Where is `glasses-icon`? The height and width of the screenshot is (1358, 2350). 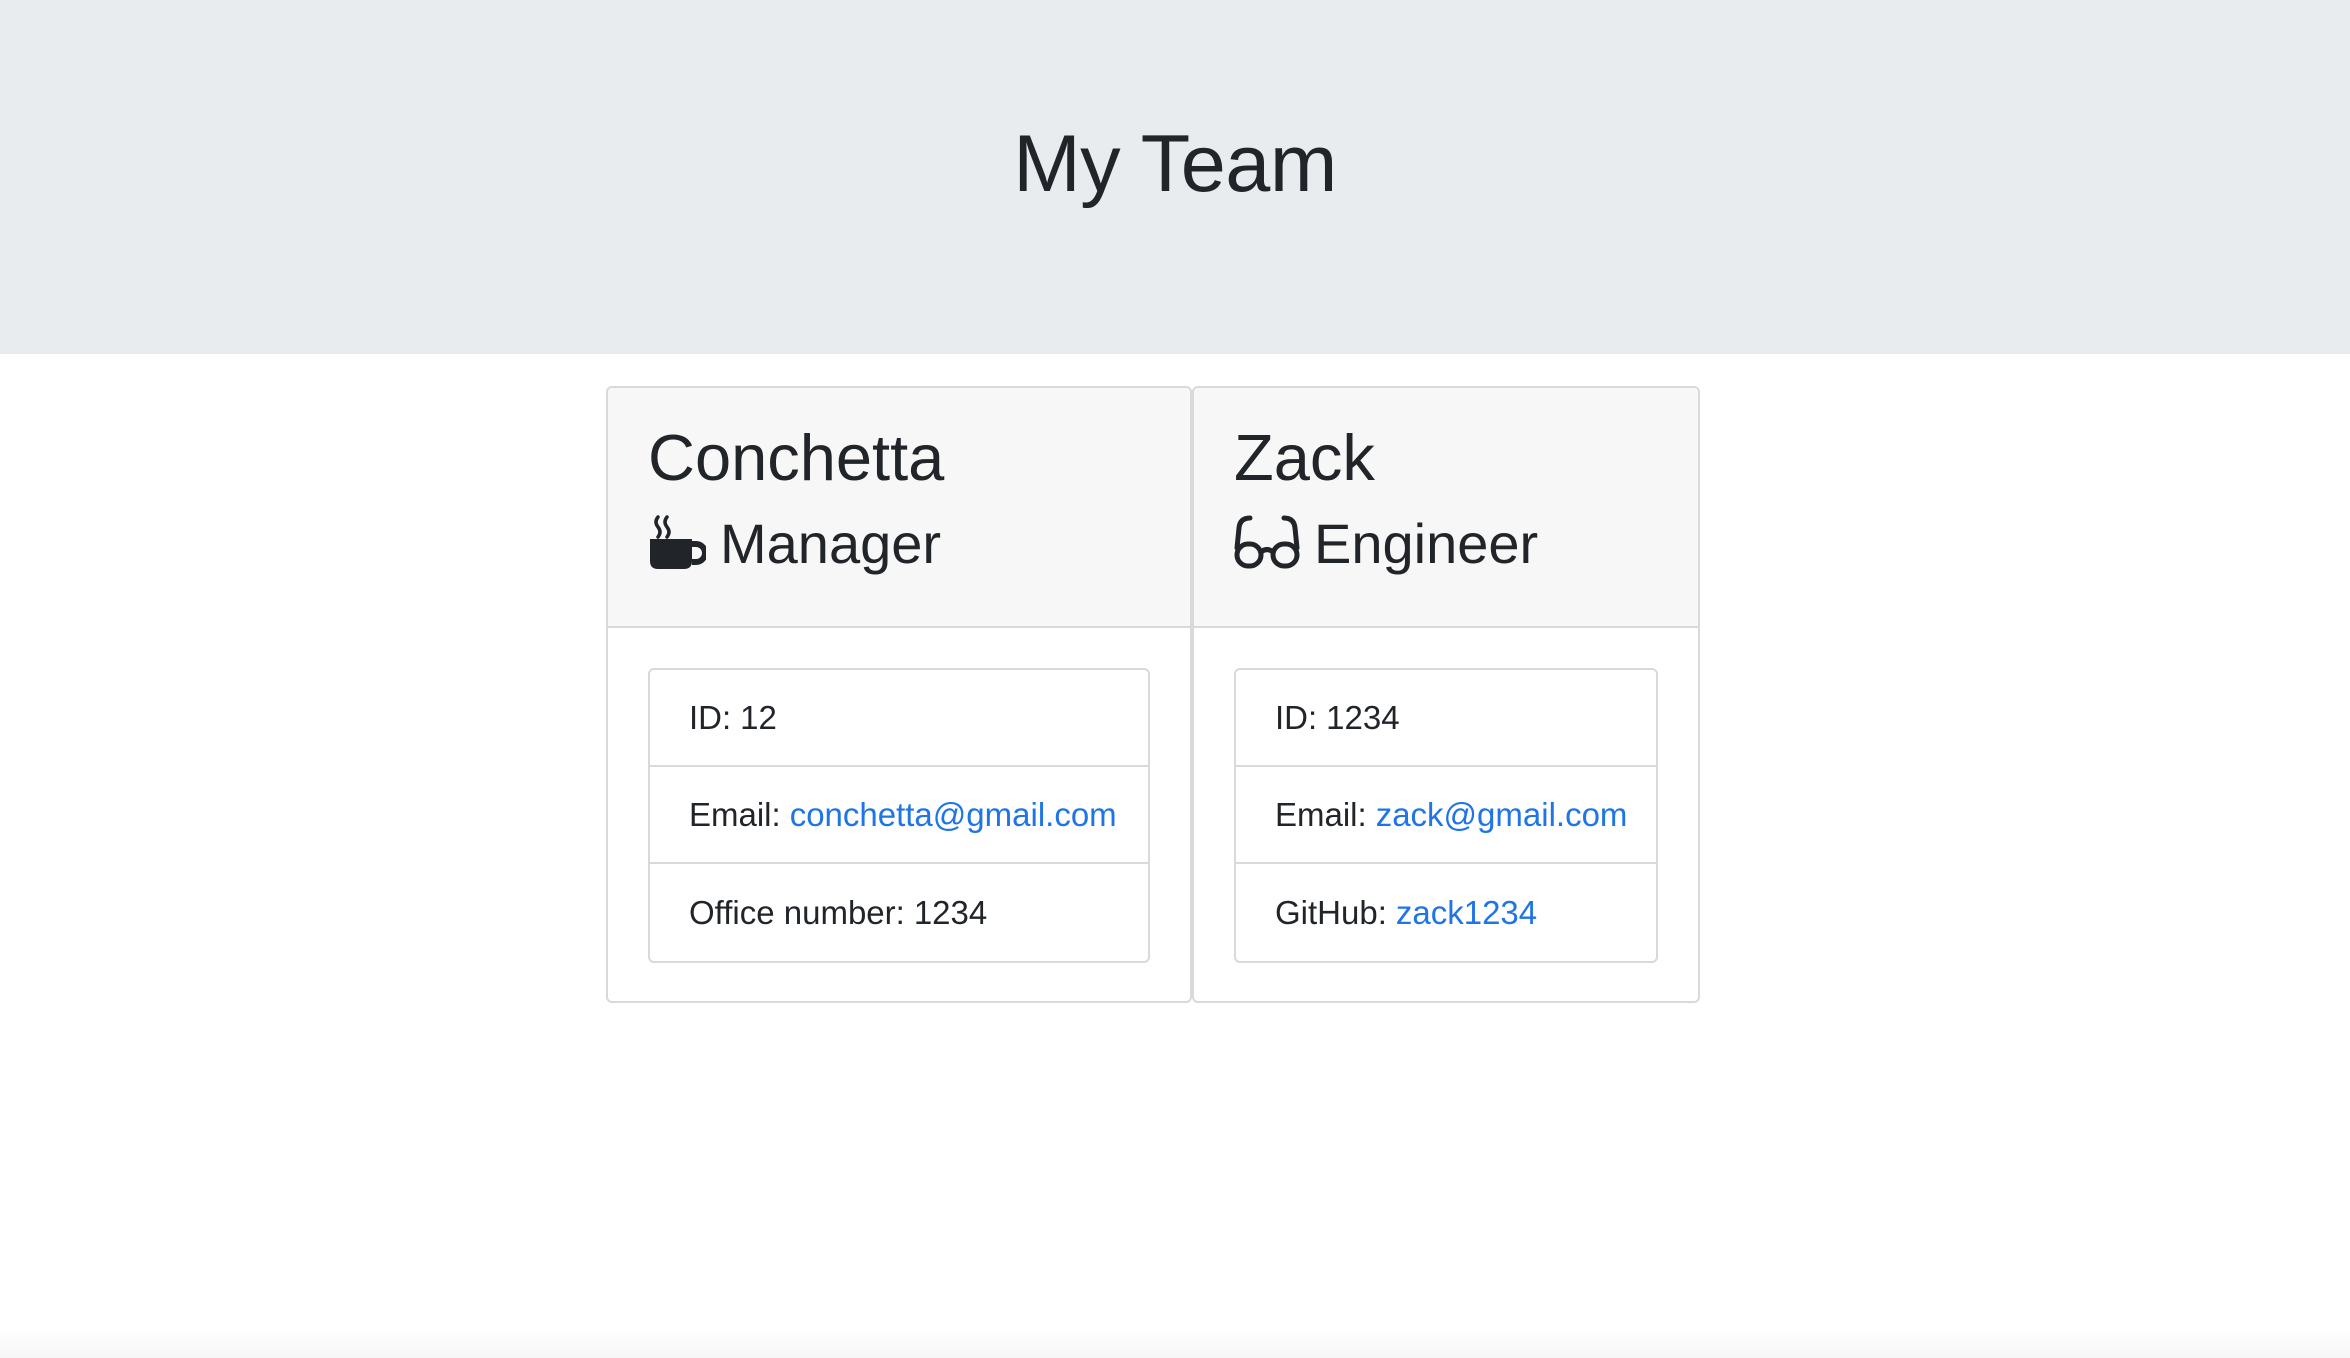
glasses-icon is located at coordinates (1267, 544).